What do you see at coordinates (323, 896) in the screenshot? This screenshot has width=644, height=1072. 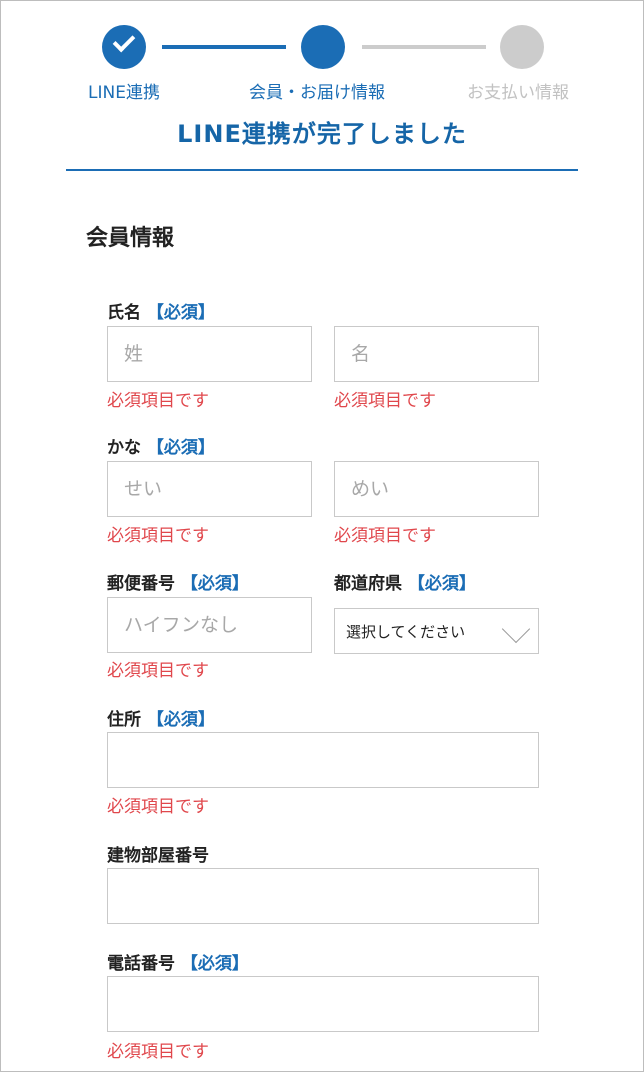 I see `building-input` at bounding box center [323, 896].